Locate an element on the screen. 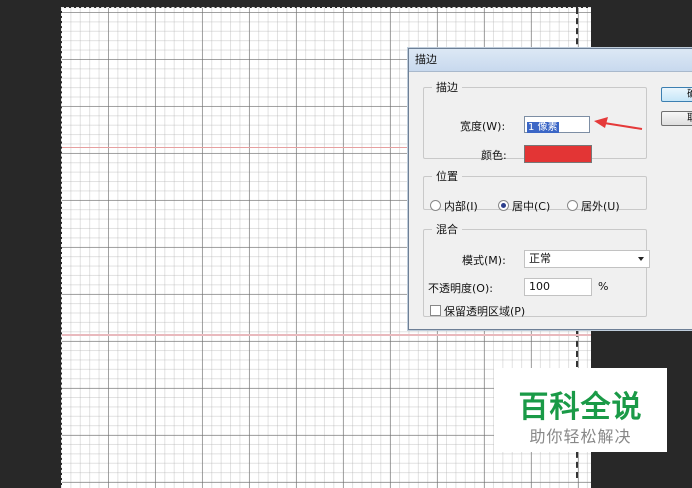 This screenshot has width=692, height=488. radio-outside-label: 居外(U) is located at coordinates (600, 206).